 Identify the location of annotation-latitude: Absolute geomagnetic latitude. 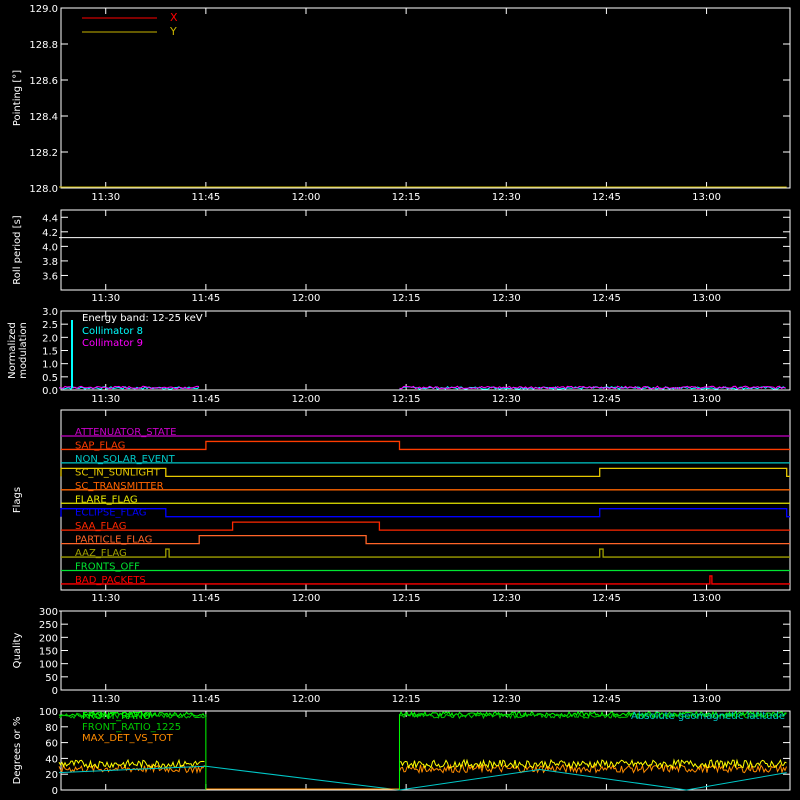
(708, 716).